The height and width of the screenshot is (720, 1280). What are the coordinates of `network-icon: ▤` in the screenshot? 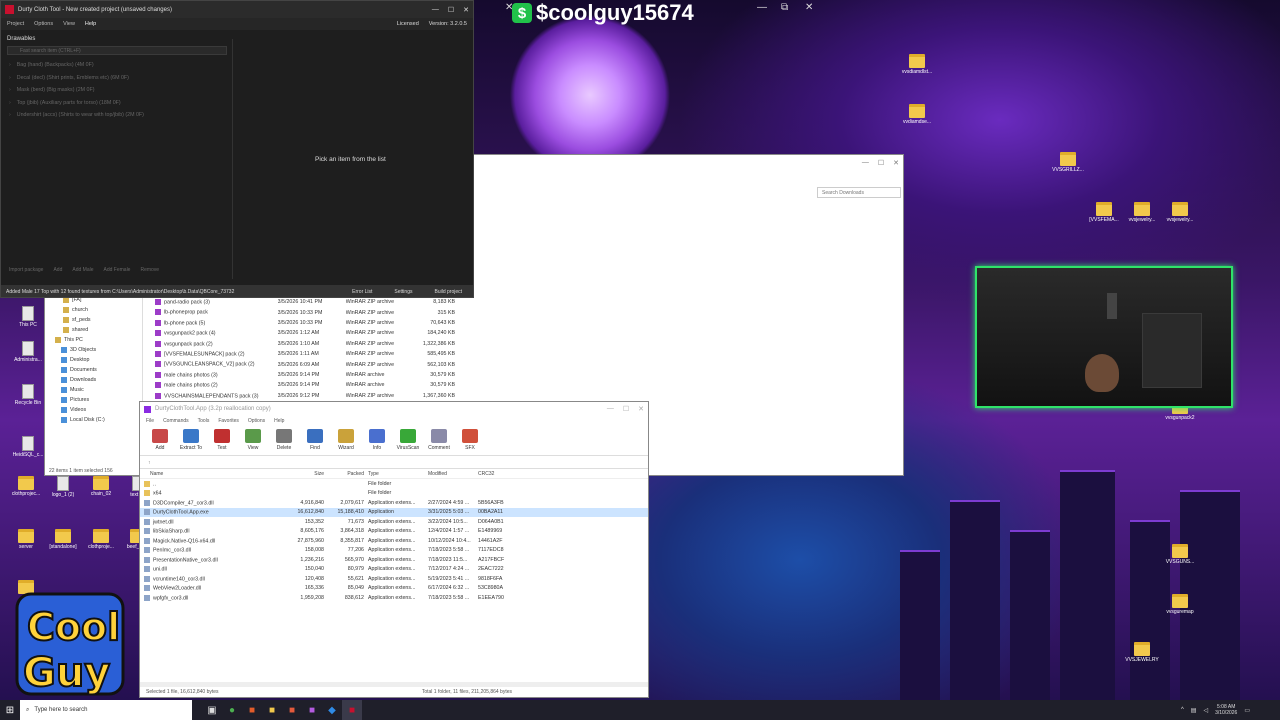 It's located at (1194, 710).